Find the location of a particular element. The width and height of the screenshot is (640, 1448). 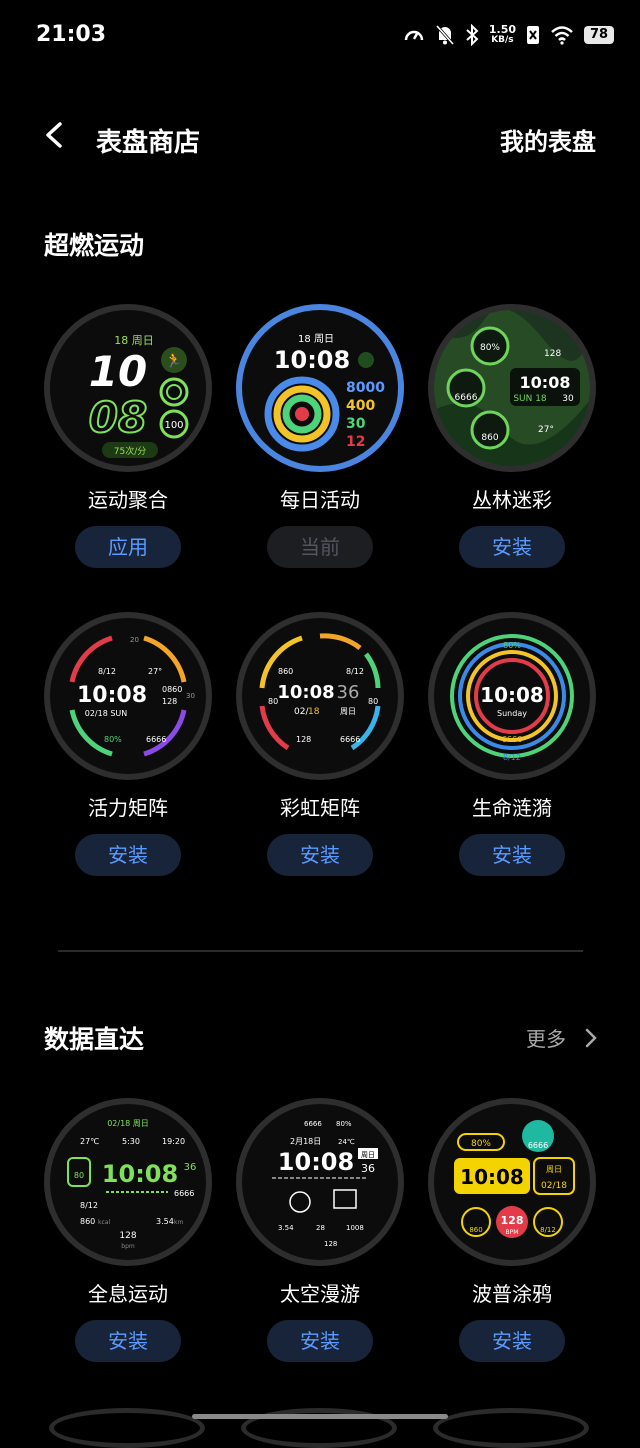

face-date: 2月18日 is located at coordinates (305, 1141).